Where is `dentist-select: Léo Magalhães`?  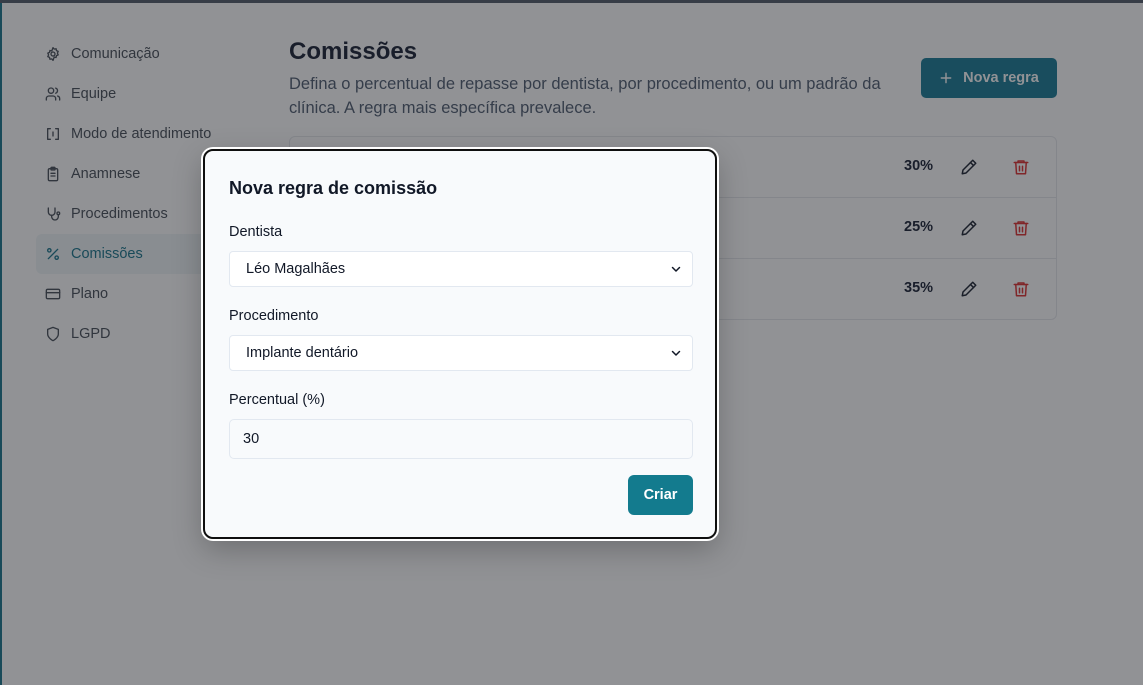
dentist-select: Léo Magalhães is located at coordinates (461, 269).